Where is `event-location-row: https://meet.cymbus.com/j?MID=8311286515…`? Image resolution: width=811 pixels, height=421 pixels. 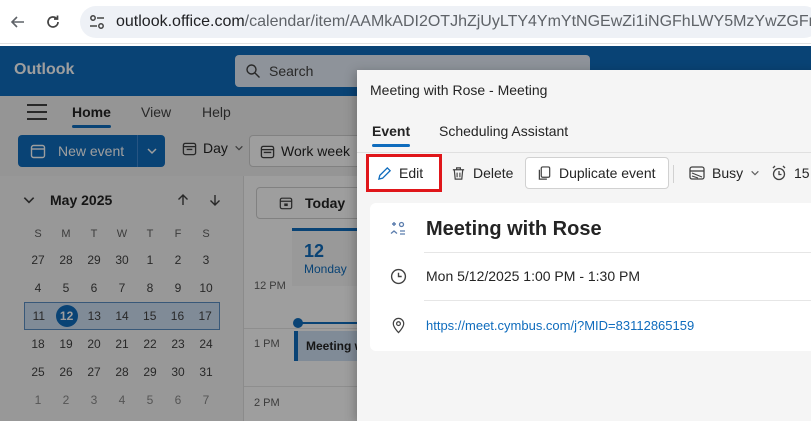
event-location-row: https://meet.cymbus.com/j?MID=8311286515… is located at coordinates (590, 325).